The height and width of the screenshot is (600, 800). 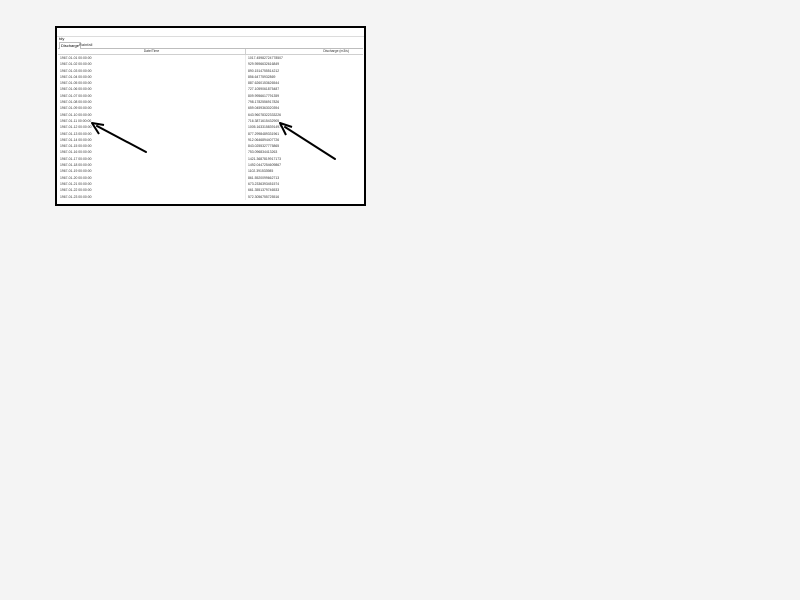 I want to click on cell-discharge: 1017.45982724778507, so click(x=265, y=58).